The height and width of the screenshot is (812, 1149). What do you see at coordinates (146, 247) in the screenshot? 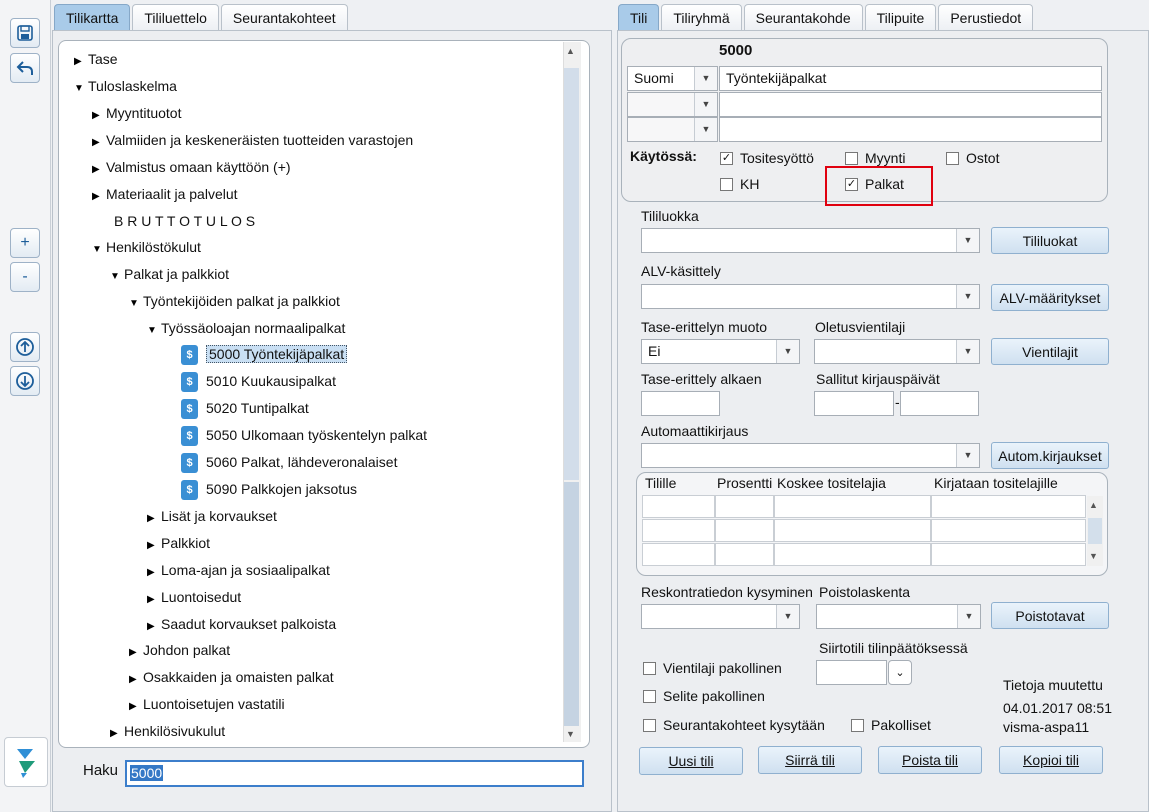
I see `tree-item: ▼ Henkilöstökulut` at bounding box center [146, 247].